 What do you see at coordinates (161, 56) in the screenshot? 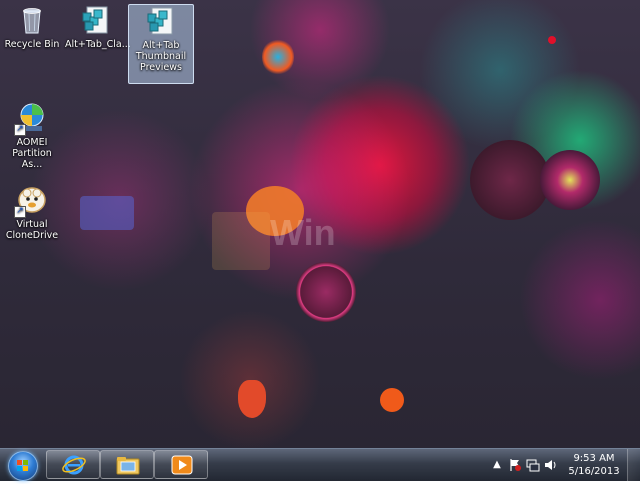
I see `desktop-icon-label: Alt+Tab Thumbnail Previews` at bounding box center [161, 56].